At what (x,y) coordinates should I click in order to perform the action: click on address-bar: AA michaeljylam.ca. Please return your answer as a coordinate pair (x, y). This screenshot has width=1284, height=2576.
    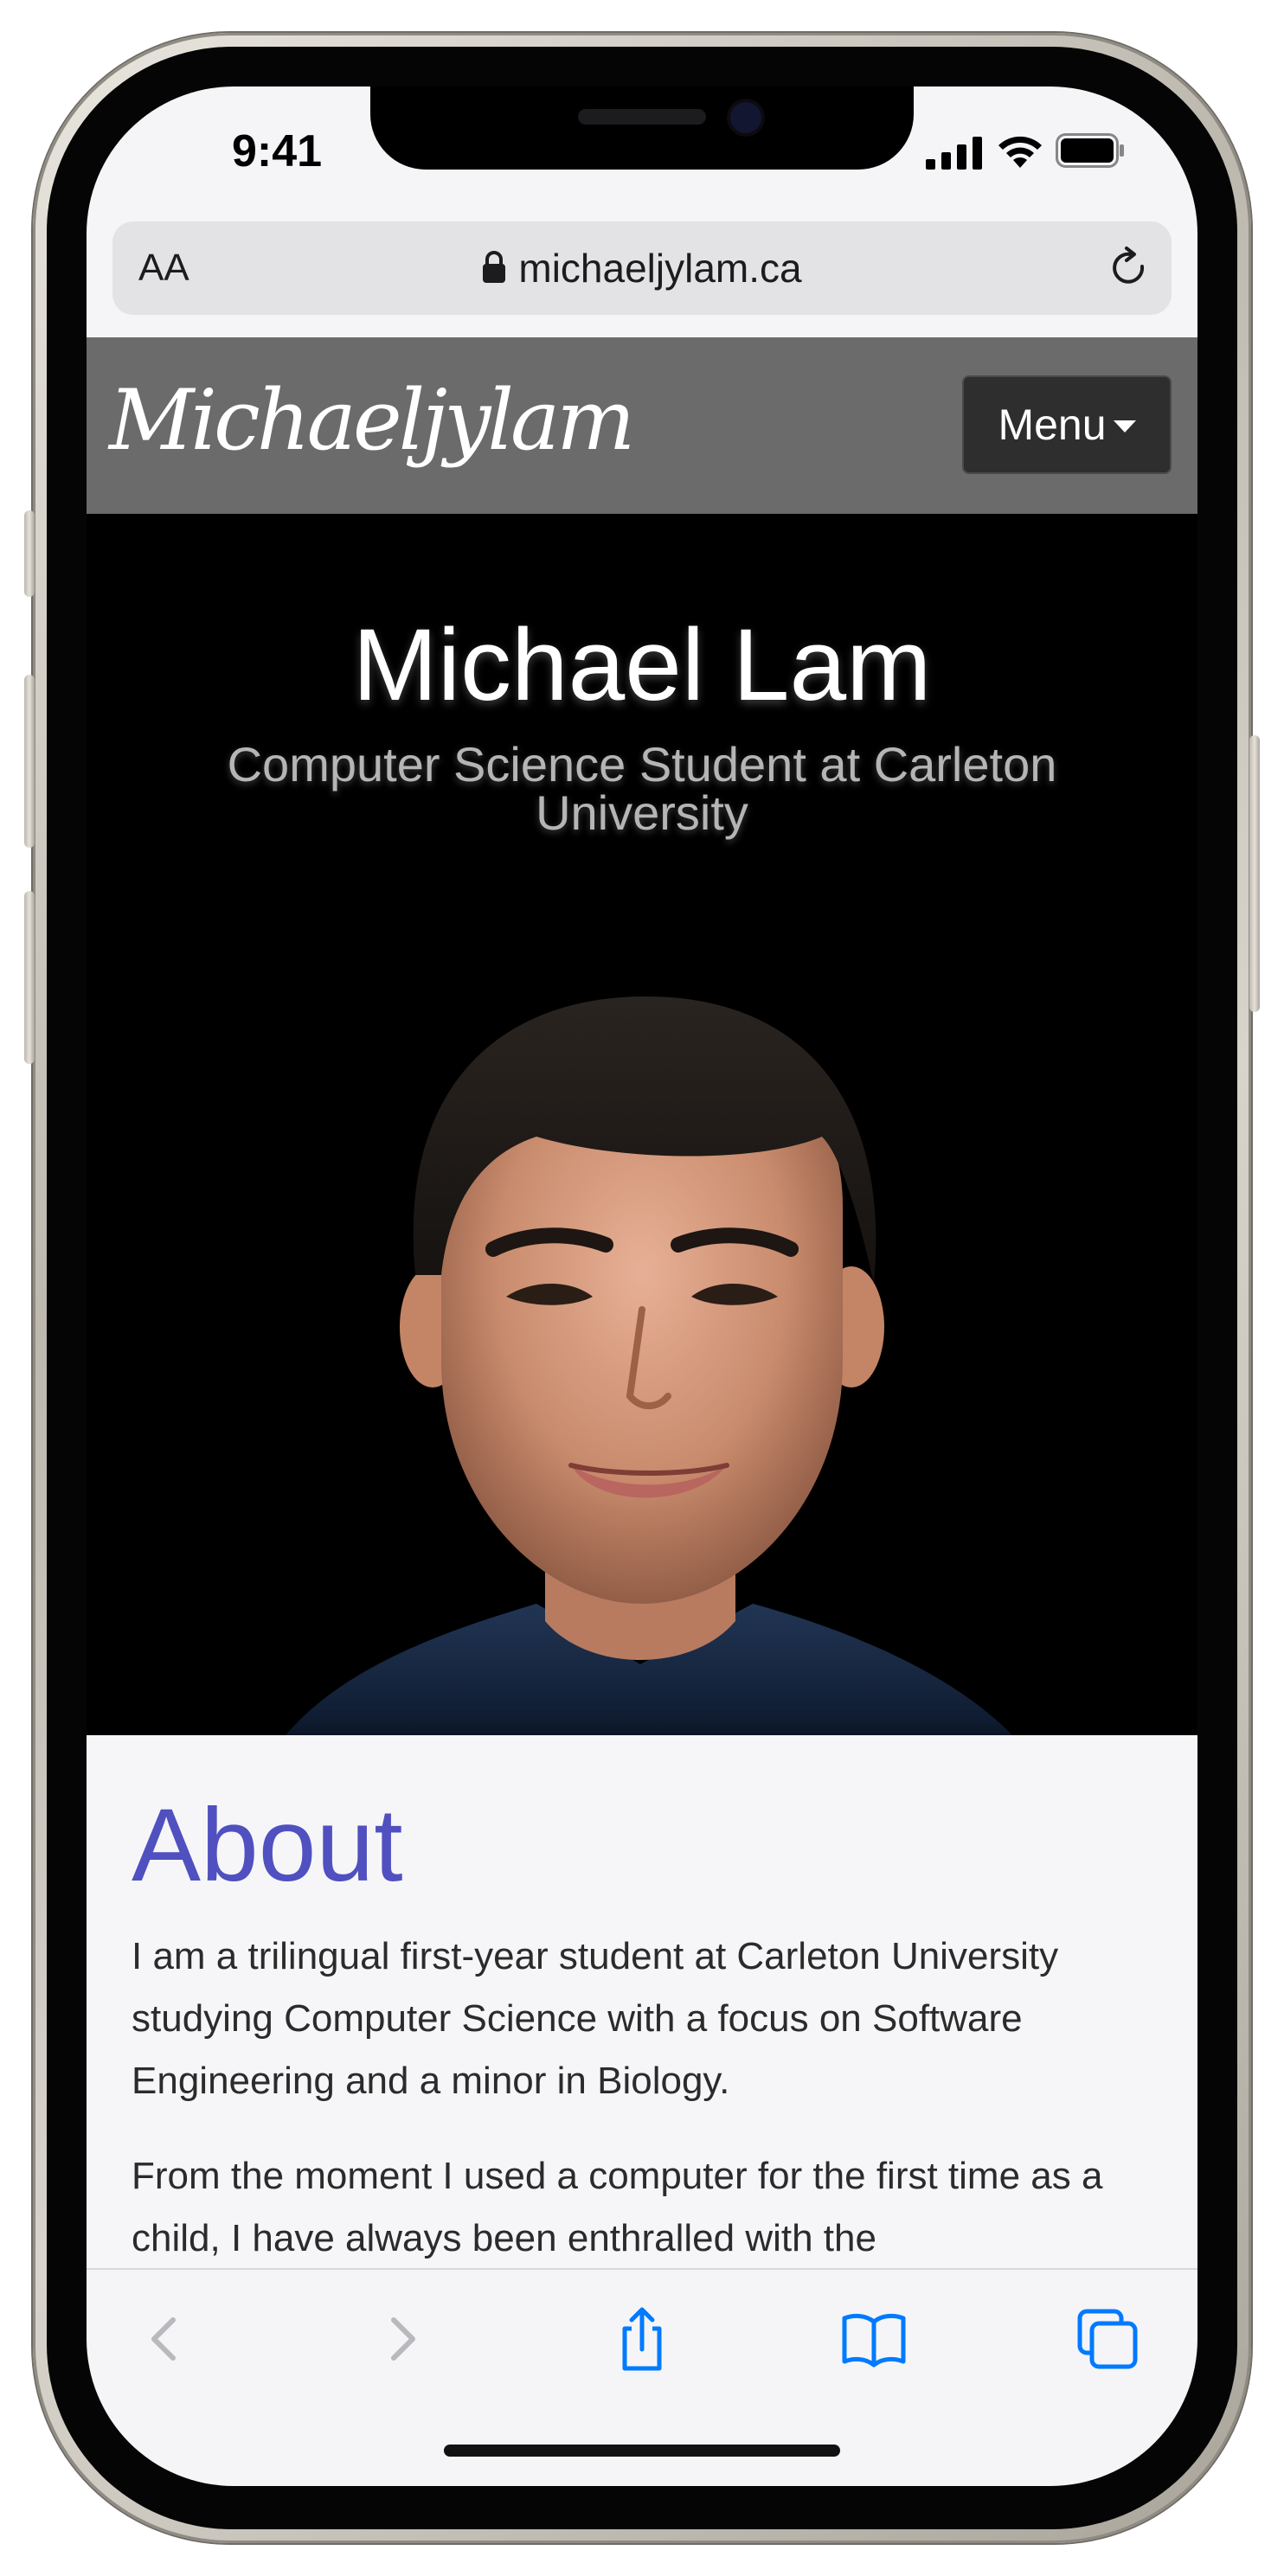
    Looking at the image, I should click on (642, 268).